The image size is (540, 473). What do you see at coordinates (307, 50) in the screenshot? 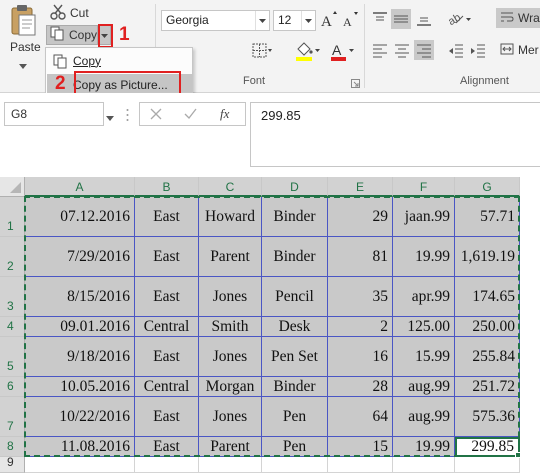
I see `fill-color-icon` at bounding box center [307, 50].